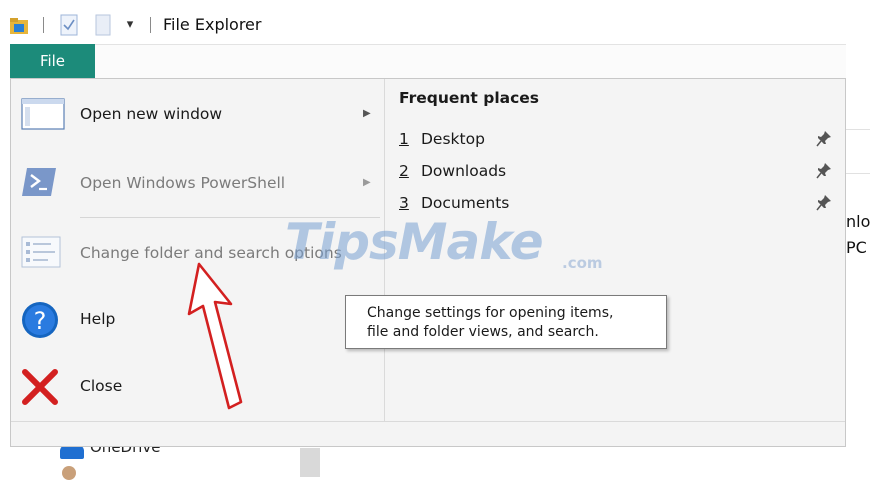 This screenshot has height=480, width=870. Describe the element at coordinates (404, 139) in the screenshot. I see `place-number: 1` at that location.